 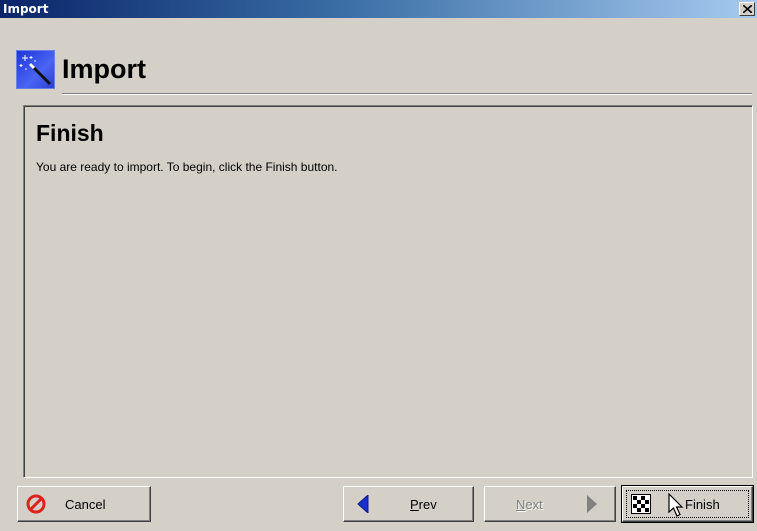 What do you see at coordinates (414, 504) in the screenshot?
I see `prev-mnemonic: P` at bounding box center [414, 504].